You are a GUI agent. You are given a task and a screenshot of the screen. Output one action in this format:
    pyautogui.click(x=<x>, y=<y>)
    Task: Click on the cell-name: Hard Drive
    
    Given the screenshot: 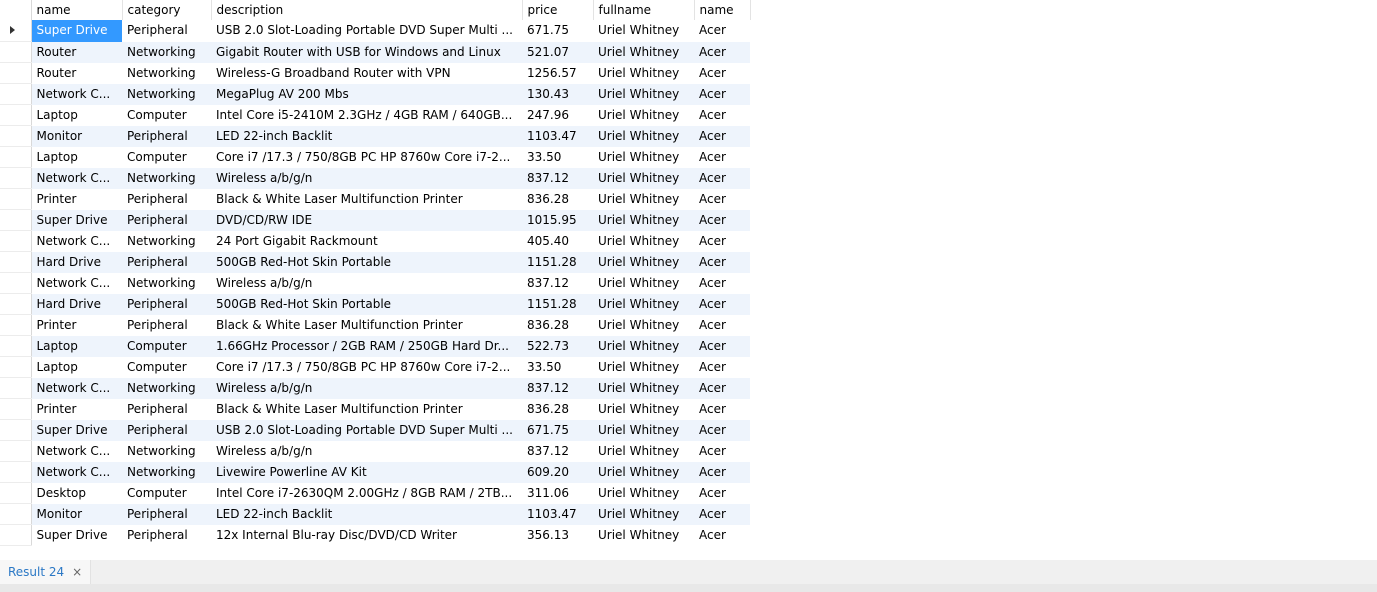 What is the action you would take?
    pyautogui.click(x=76, y=262)
    